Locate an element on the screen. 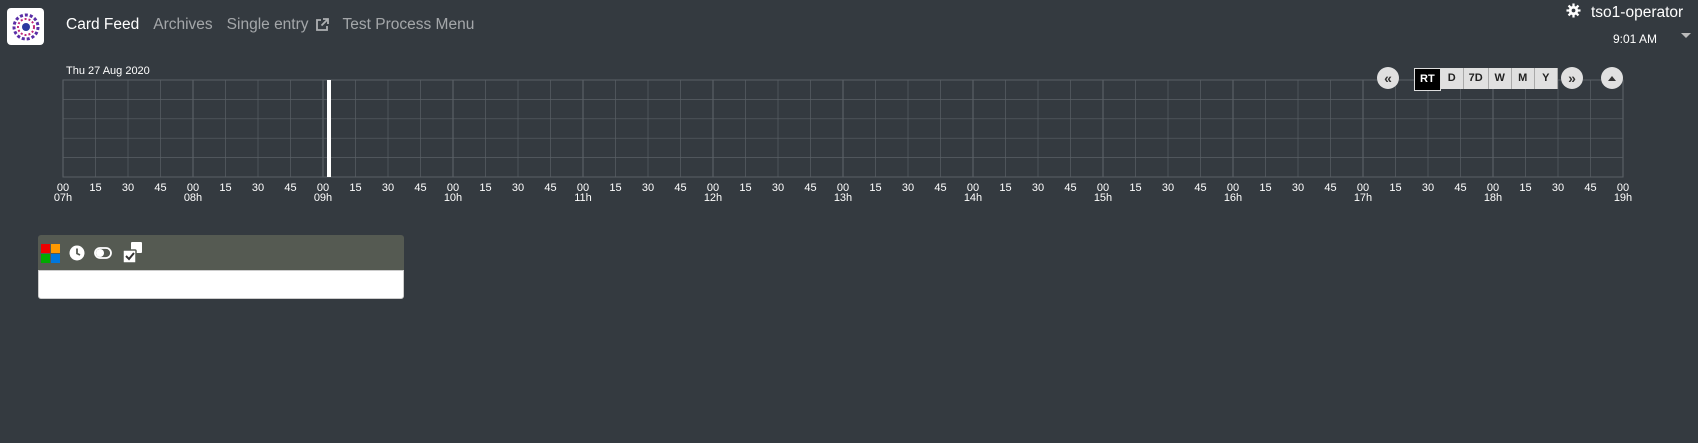  timeline-hour-label: 13h is located at coordinates (843, 198).